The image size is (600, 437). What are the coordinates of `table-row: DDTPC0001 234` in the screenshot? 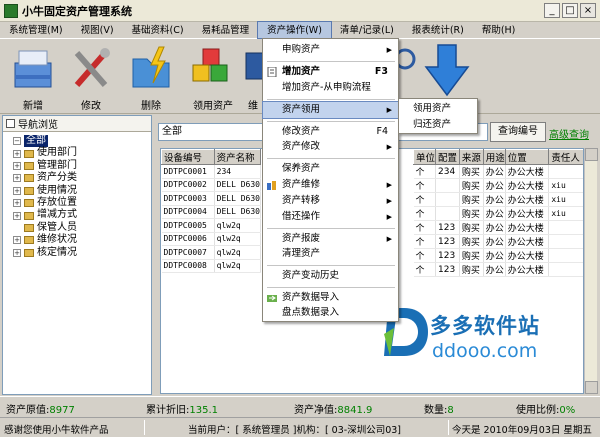 It's located at (211, 171).